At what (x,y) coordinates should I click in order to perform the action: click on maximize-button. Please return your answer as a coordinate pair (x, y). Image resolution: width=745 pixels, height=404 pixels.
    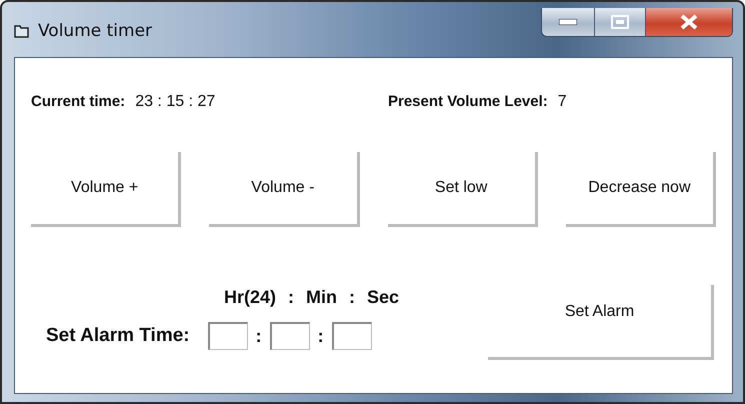
    Looking at the image, I should click on (619, 22).